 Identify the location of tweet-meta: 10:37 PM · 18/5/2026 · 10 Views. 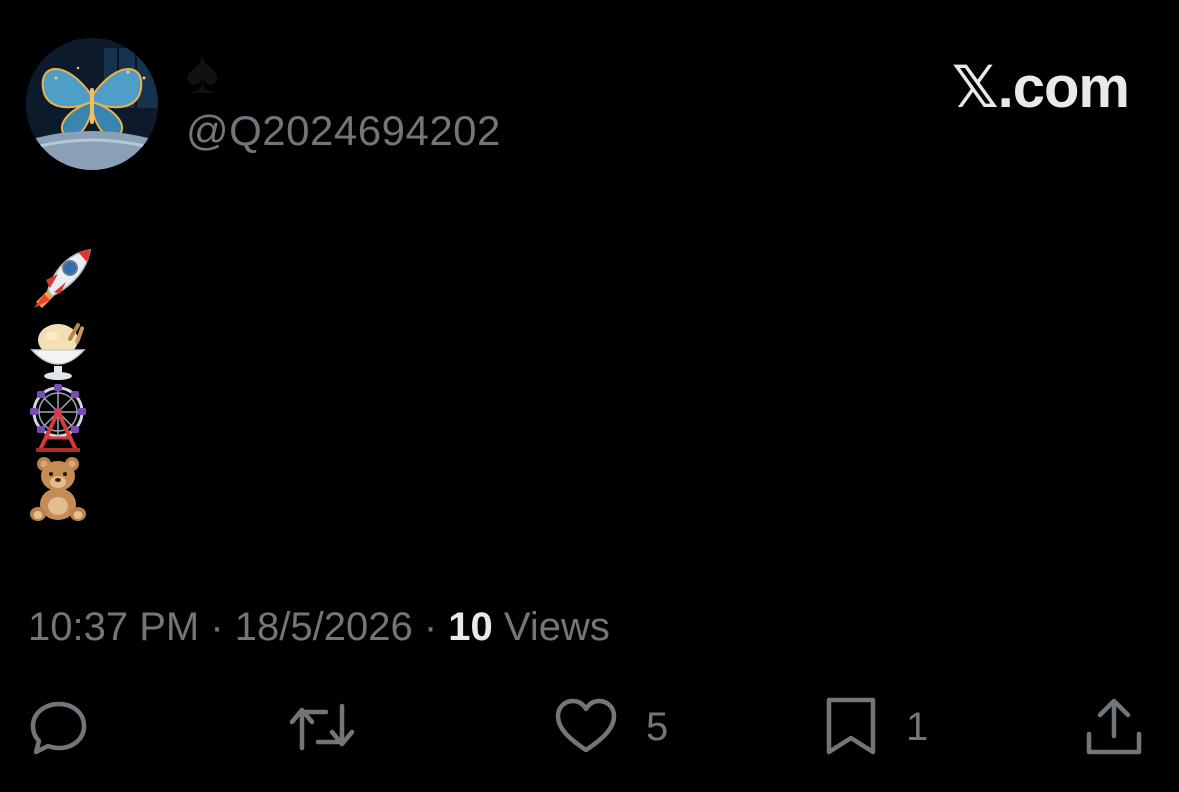
(319, 627).